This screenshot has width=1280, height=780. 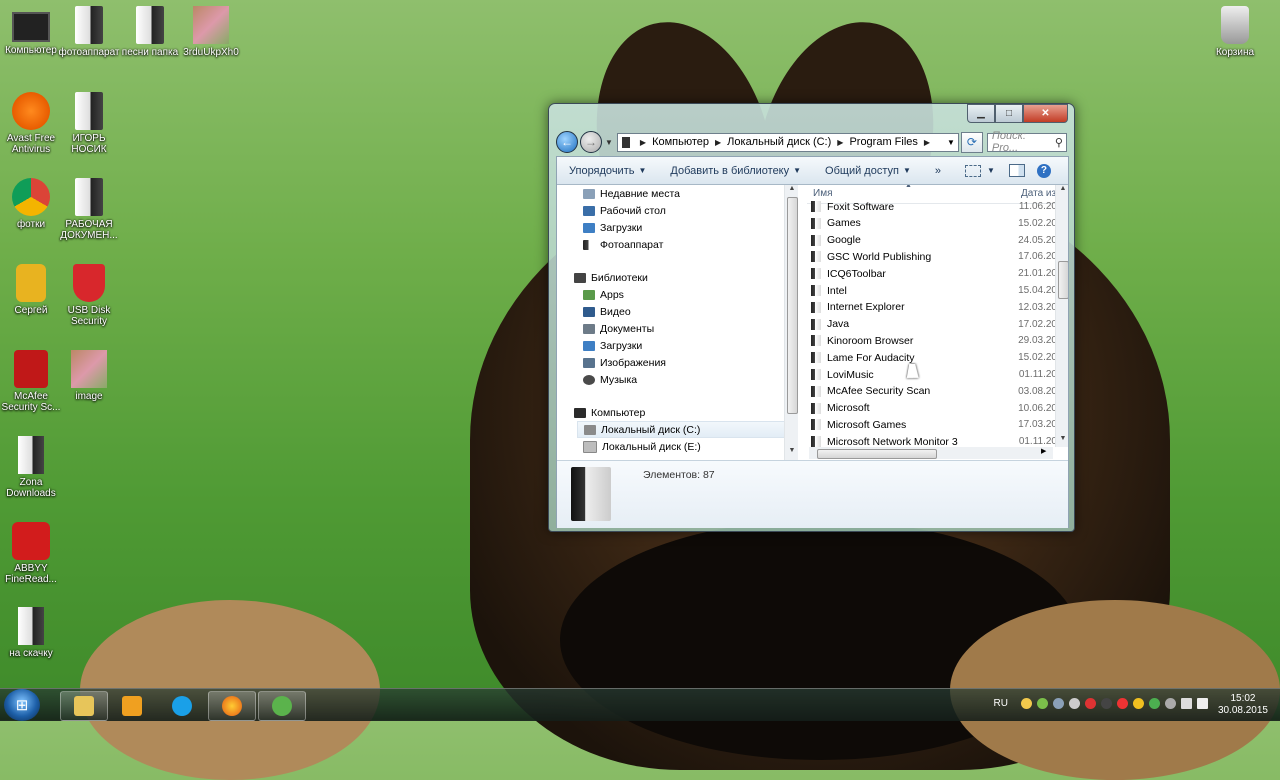 What do you see at coordinates (1016, 170) in the screenshot?
I see `preview-pane-icon` at bounding box center [1016, 170].